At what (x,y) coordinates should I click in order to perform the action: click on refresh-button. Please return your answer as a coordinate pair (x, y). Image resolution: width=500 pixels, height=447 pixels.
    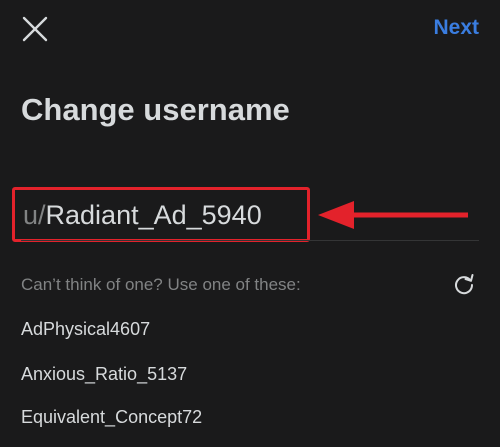
    Looking at the image, I should click on (464, 284).